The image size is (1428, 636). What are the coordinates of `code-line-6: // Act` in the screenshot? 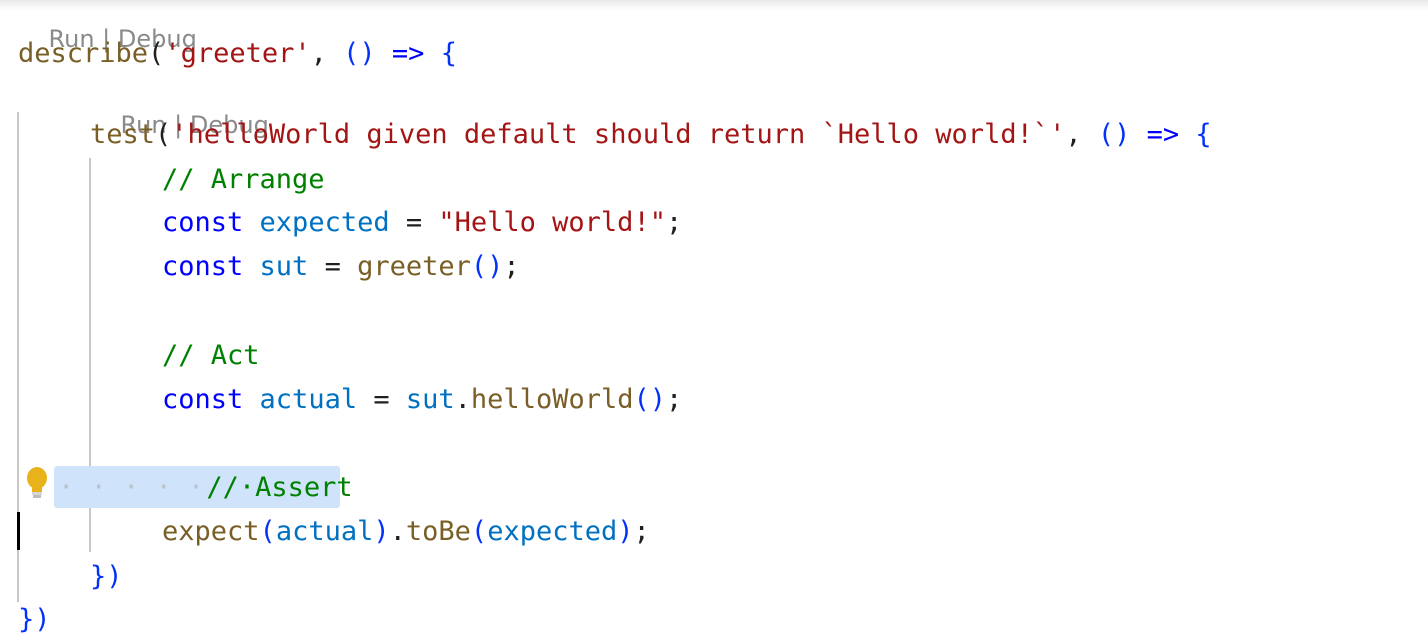 It's located at (211, 356).